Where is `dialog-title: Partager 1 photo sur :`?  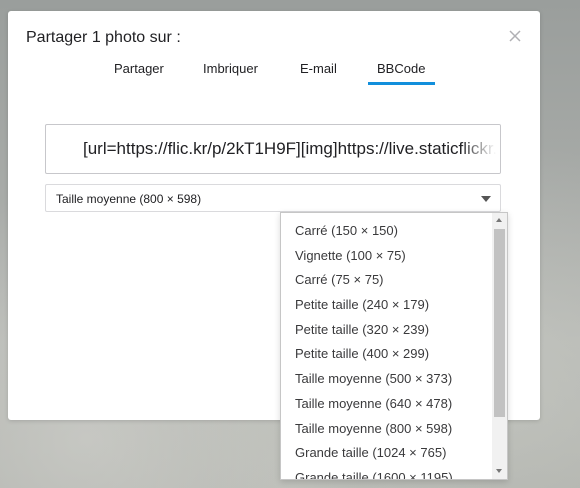
dialog-title: Partager 1 photo sur : is located at coordinates (103, 37).